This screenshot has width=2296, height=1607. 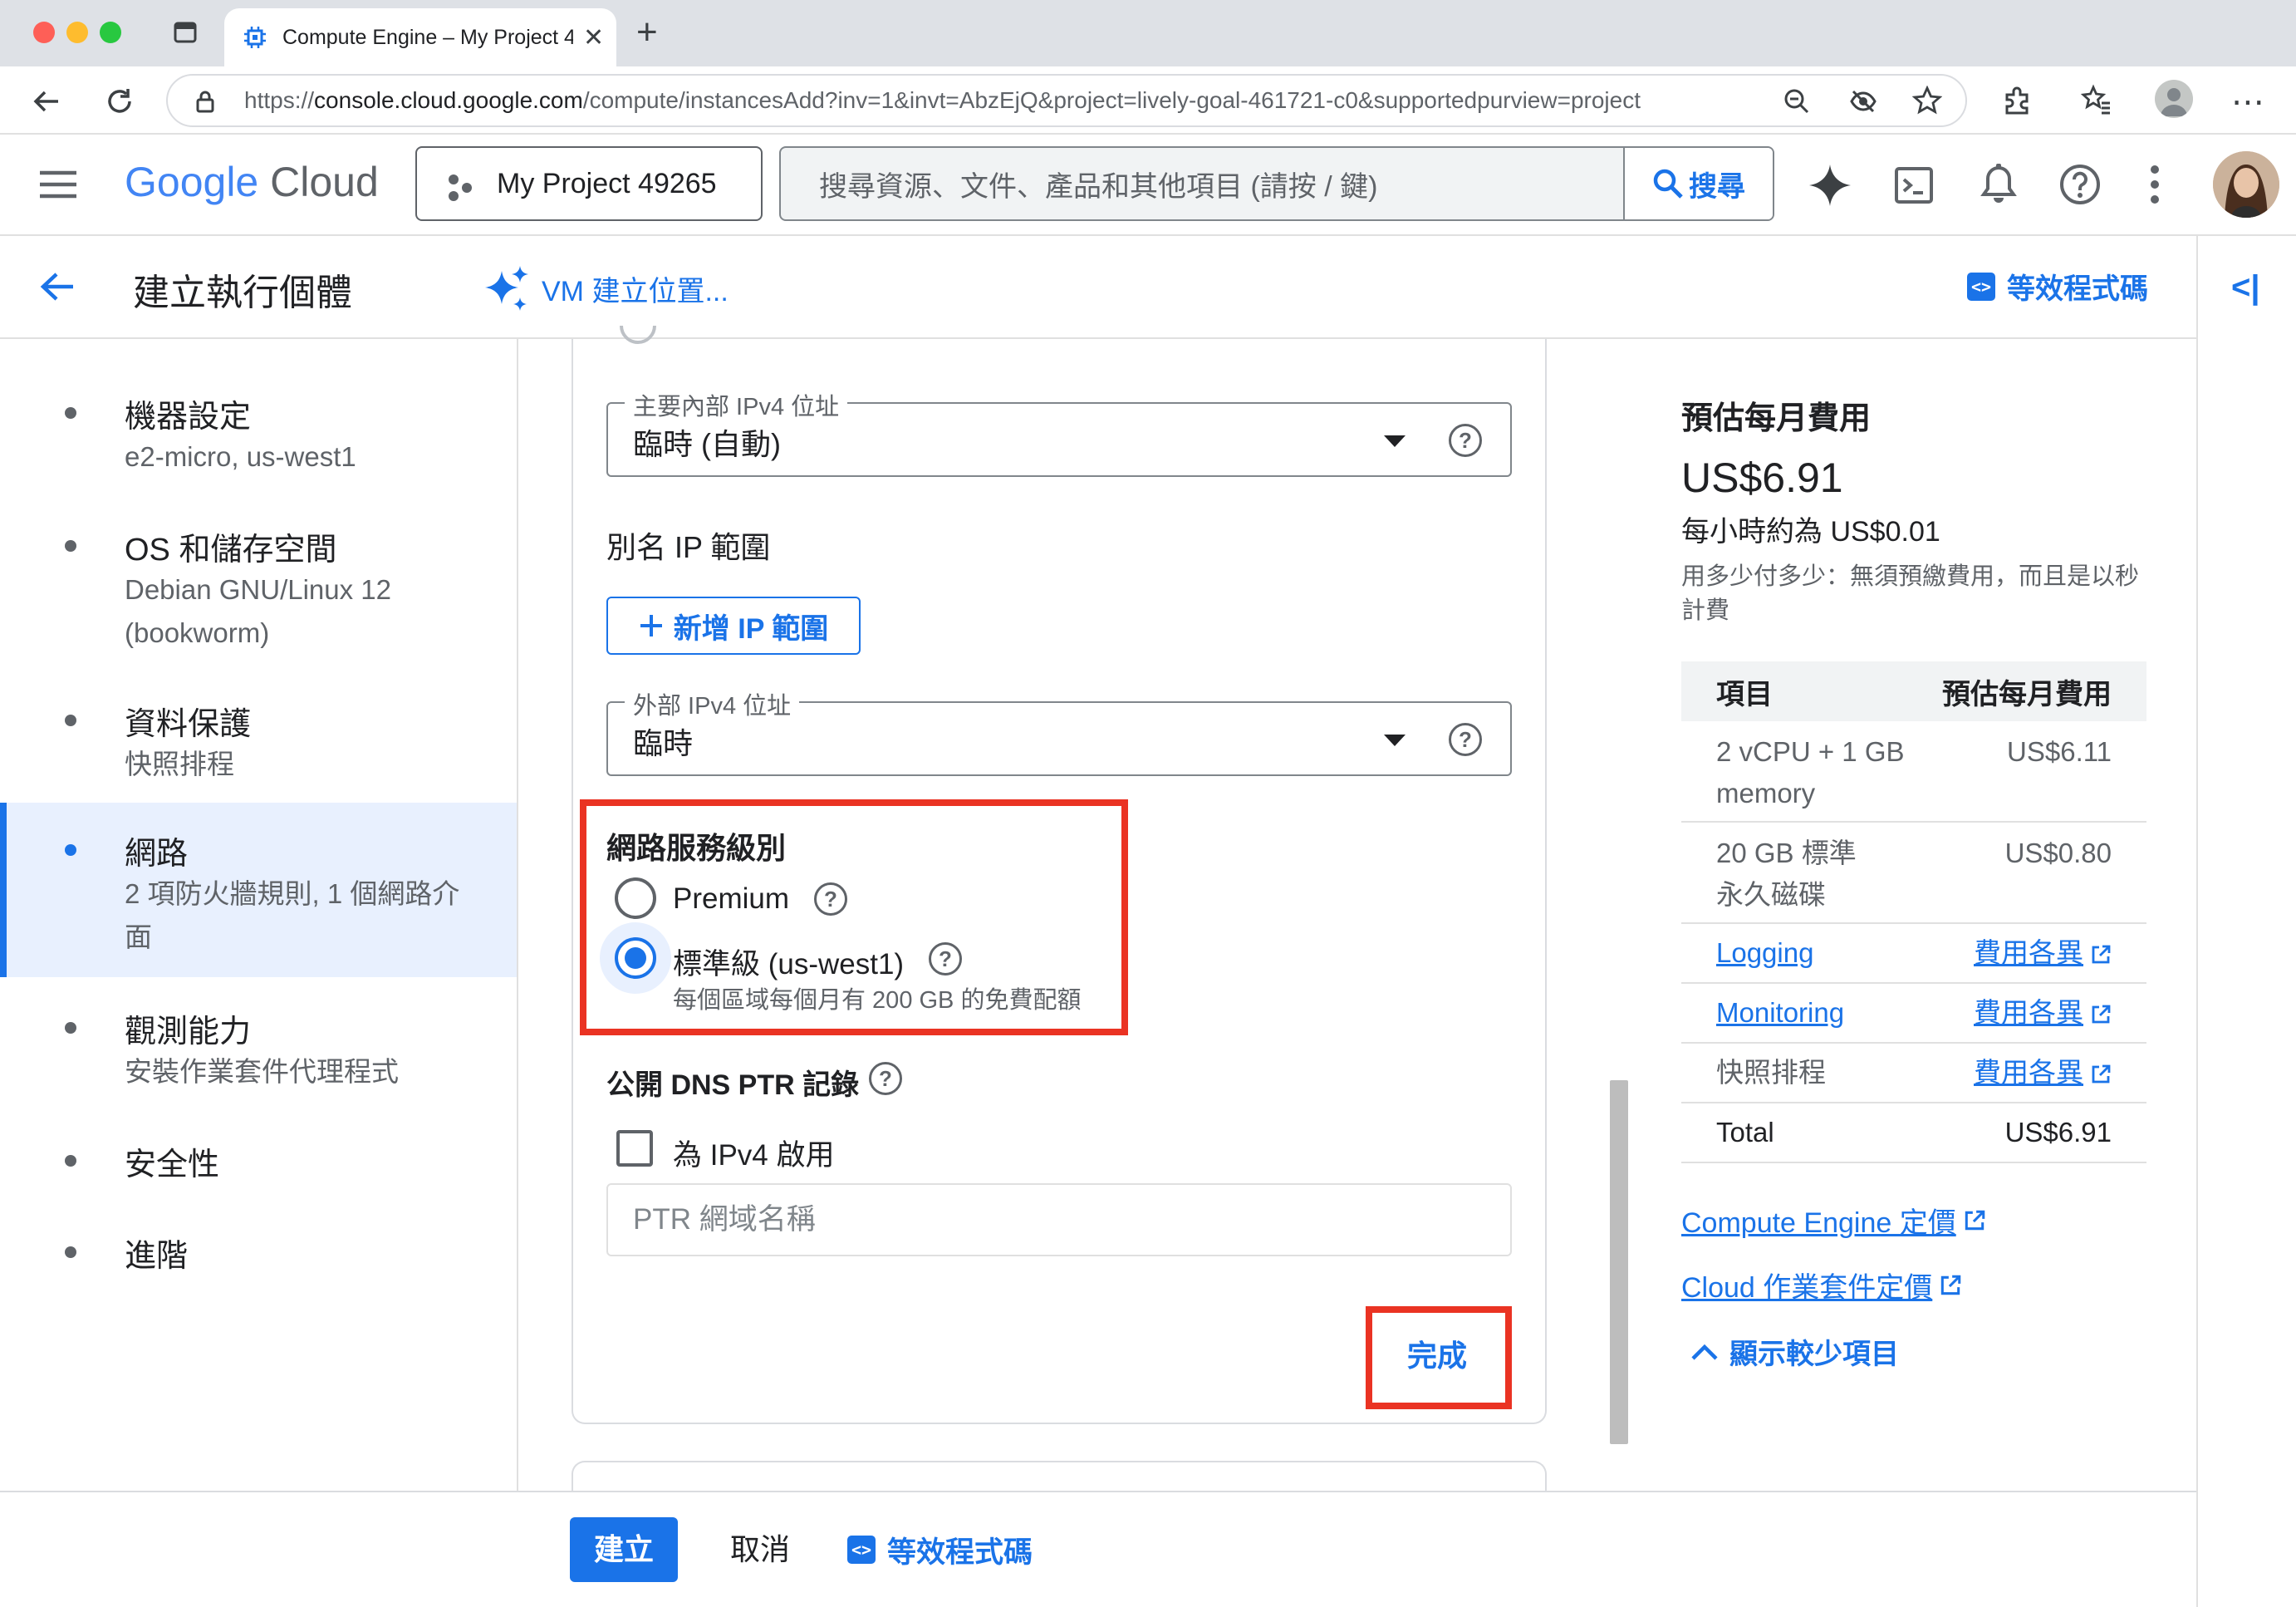 What do you see at coordinates (1717, 186) in the screenshot?
I see `search-button-label: 搜尋` at bounding box center [1717, 186].